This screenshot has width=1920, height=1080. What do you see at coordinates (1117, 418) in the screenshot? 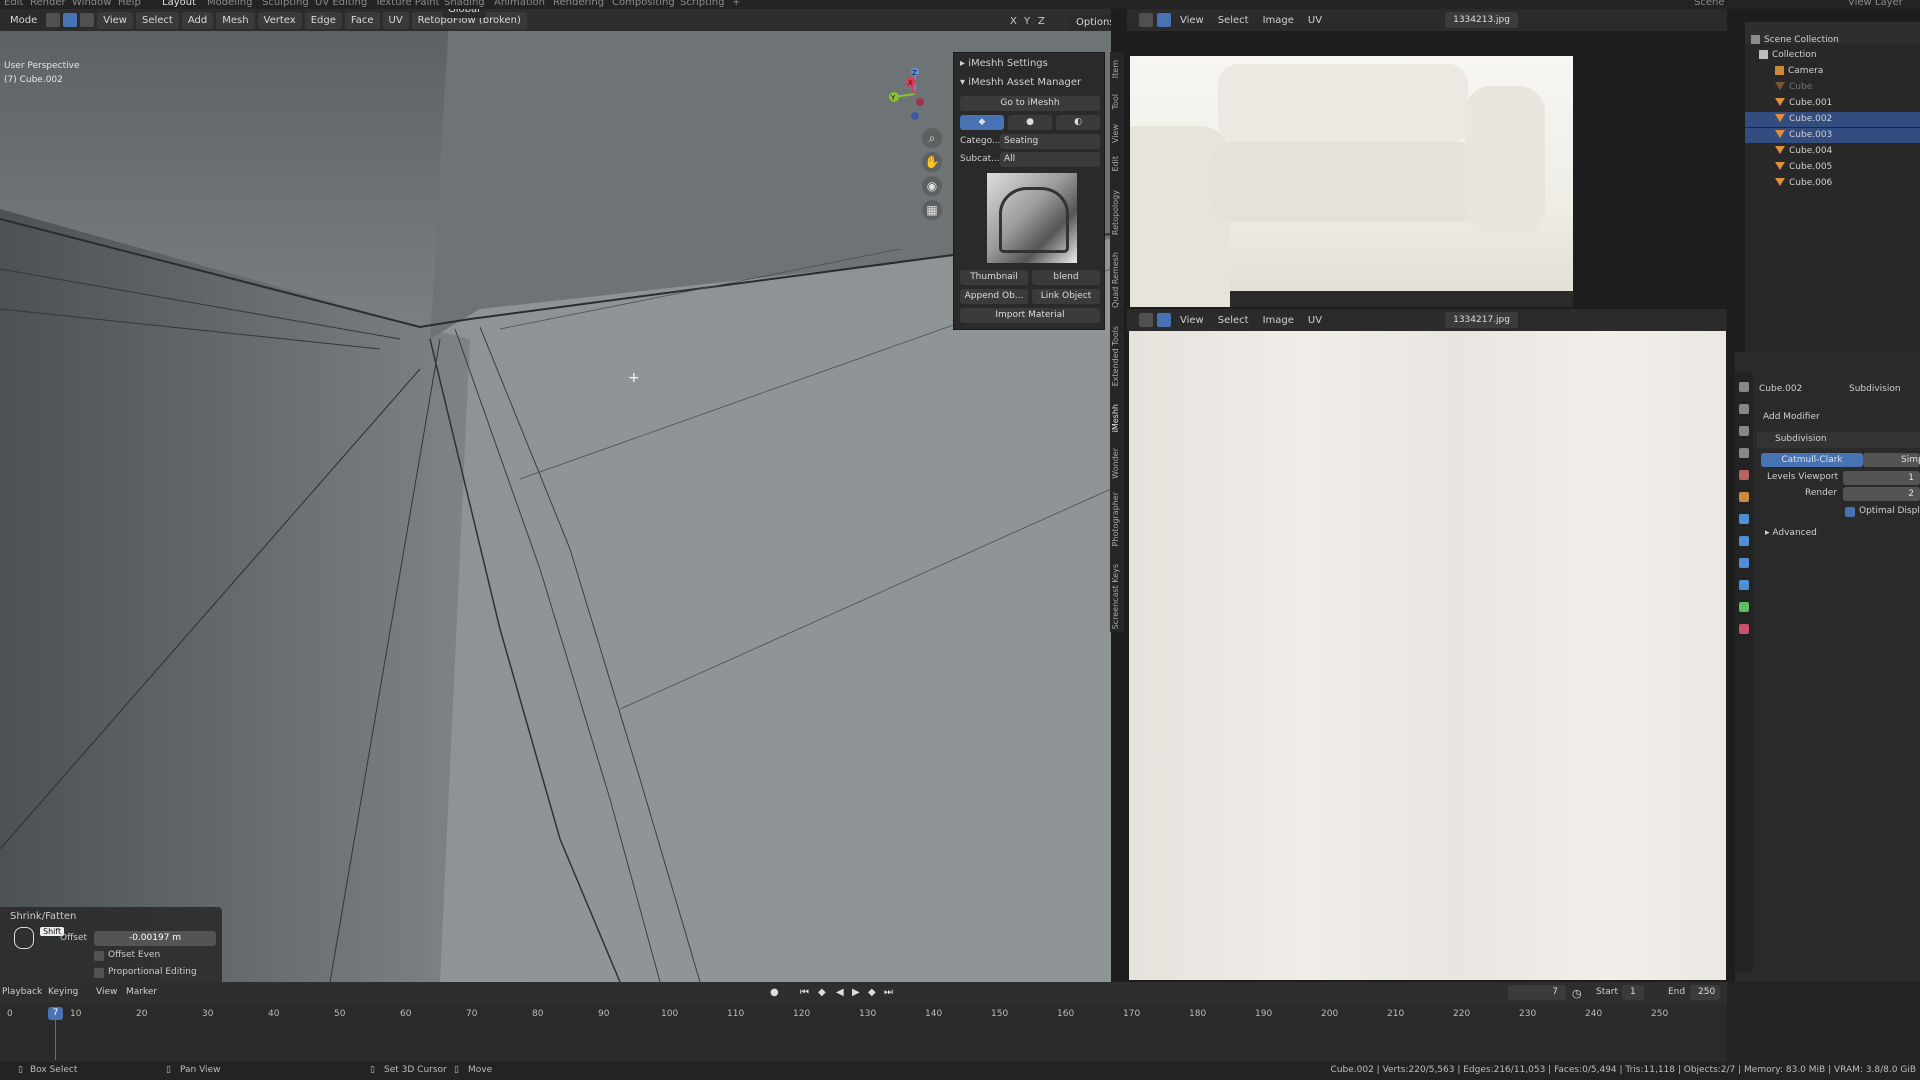
I see `sidebar-tab-imeshh: iMeshh` at bounding box center [1117, 418].